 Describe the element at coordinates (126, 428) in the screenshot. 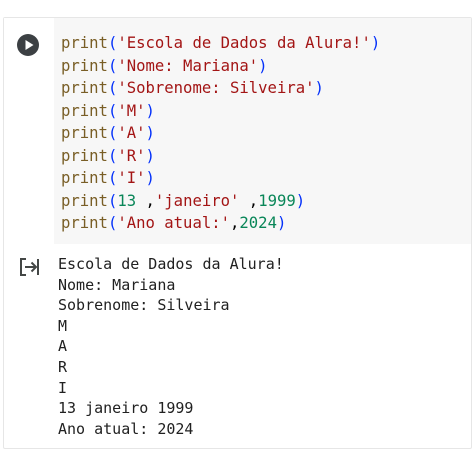

I see `output-line: Ano atual: 2024` at that location.